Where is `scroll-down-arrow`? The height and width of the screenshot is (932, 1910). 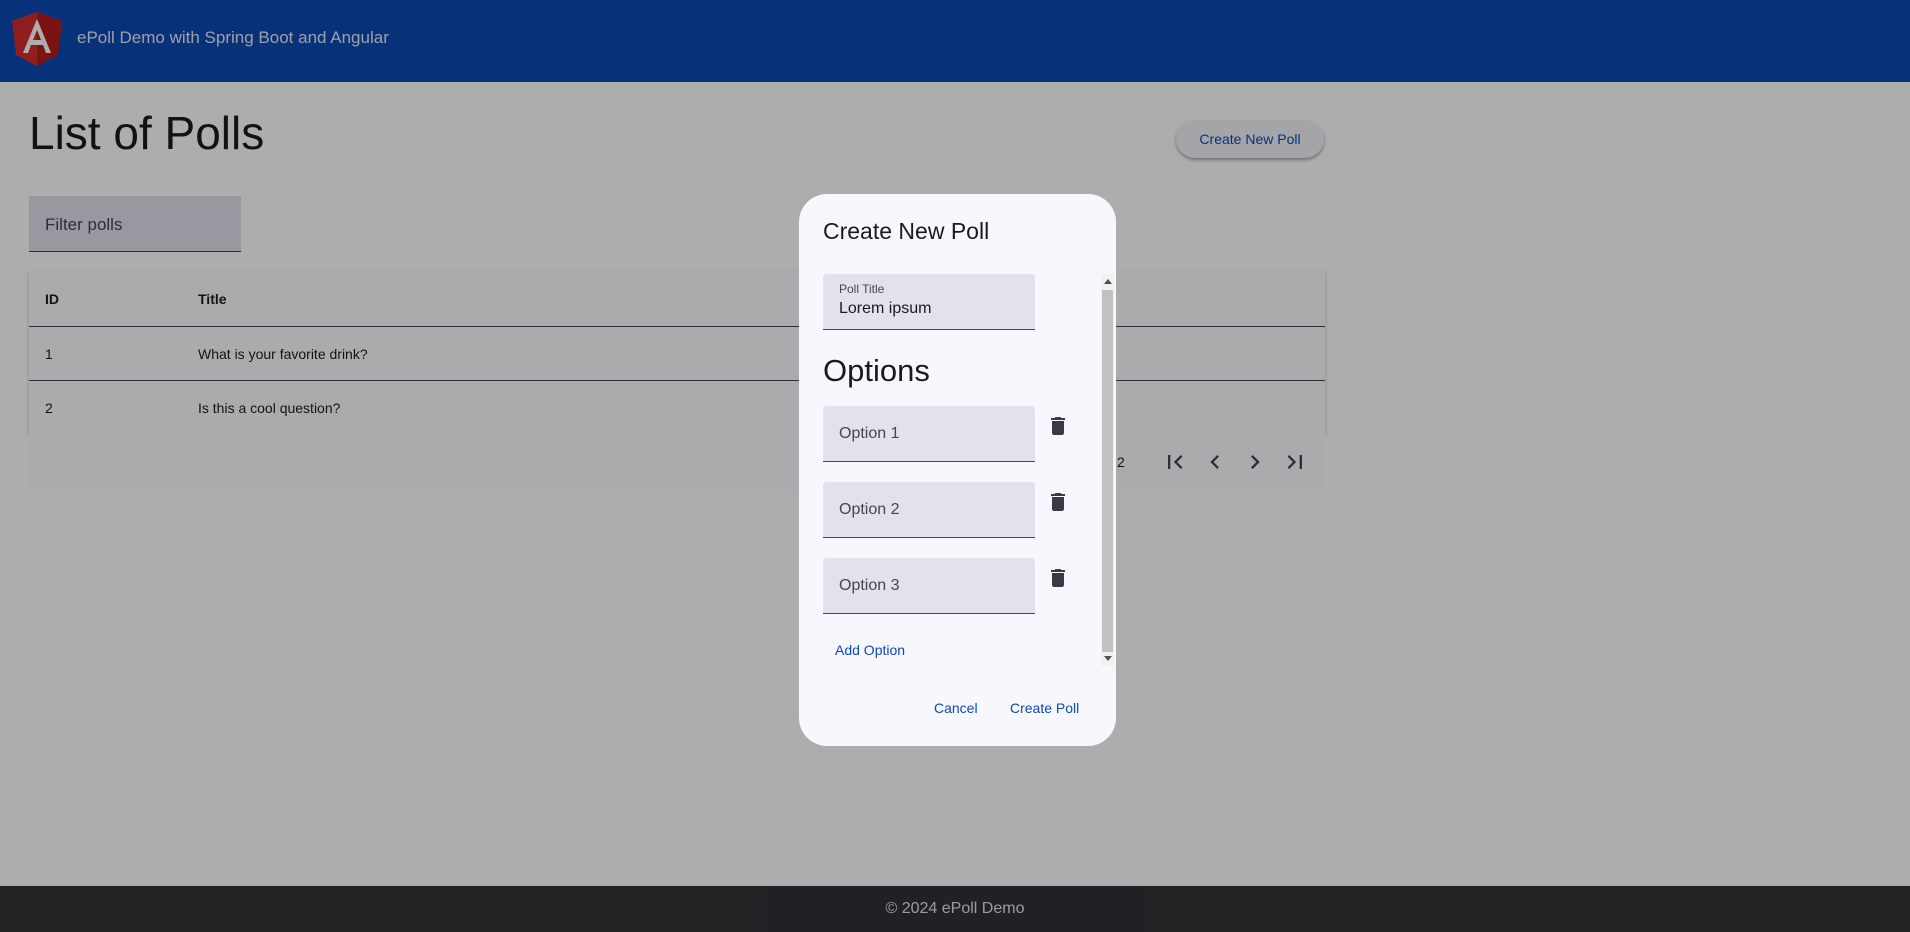
scroll-down-arrow is located at coordinates (1108, 658).